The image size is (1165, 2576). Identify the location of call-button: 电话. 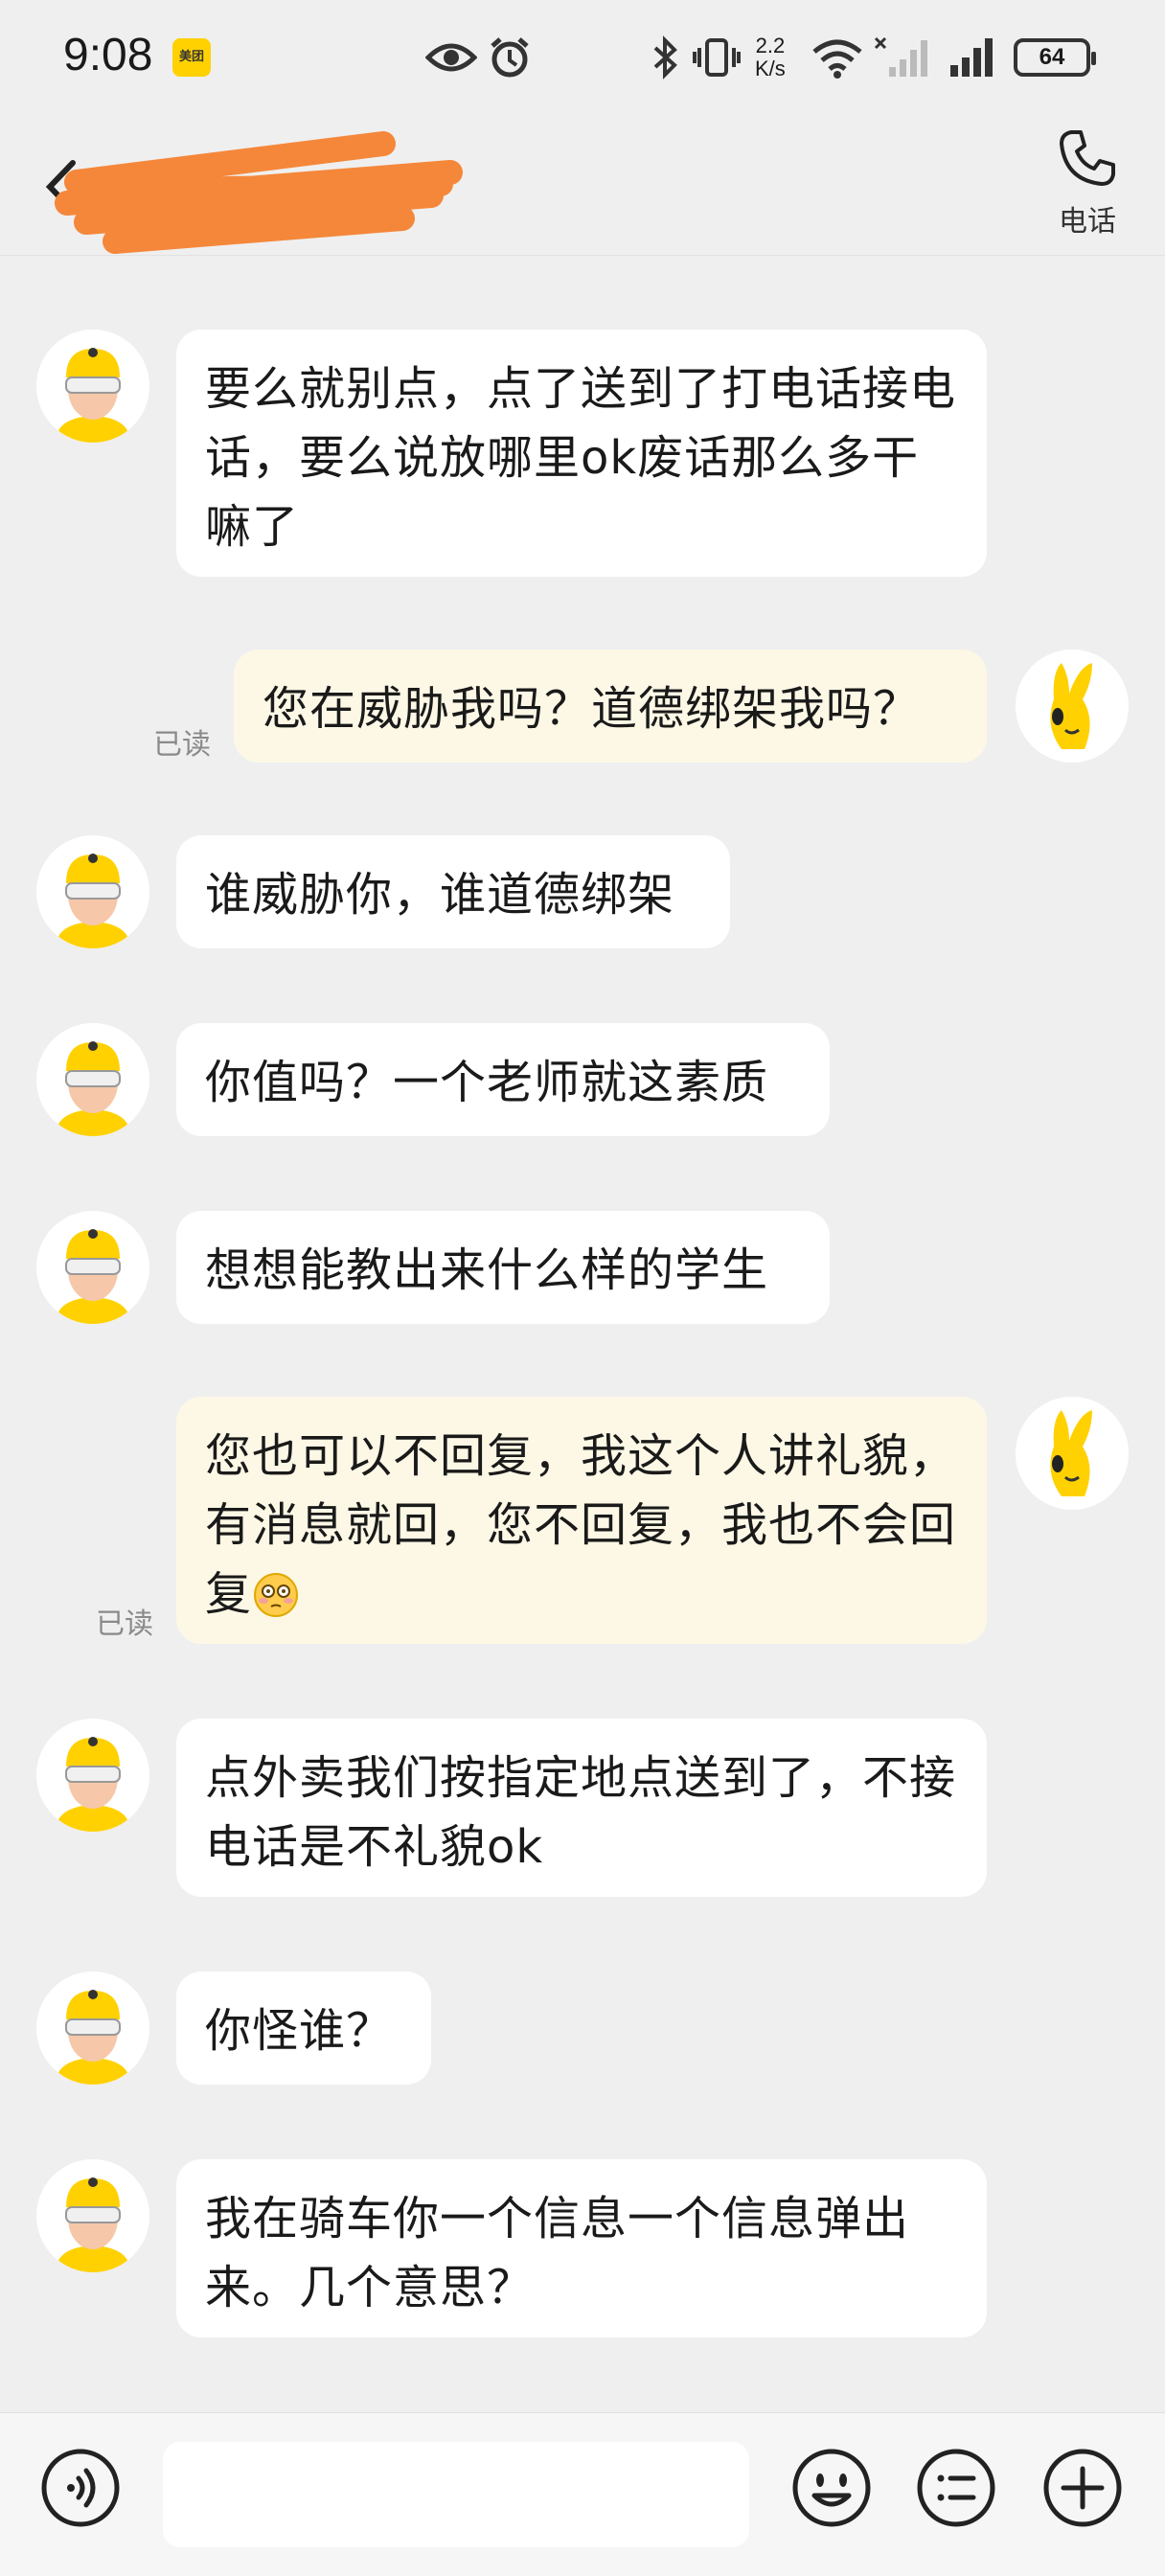
(1087, 189).